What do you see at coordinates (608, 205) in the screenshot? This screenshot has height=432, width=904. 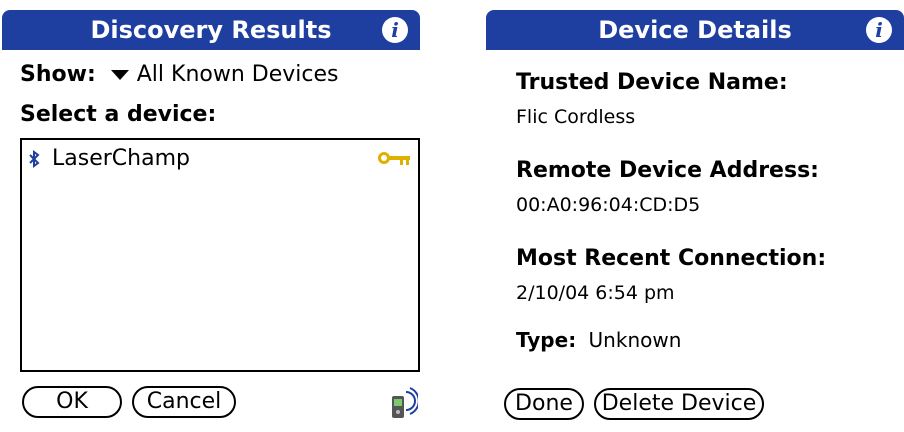 I see `address-value: 00:A0:96:04:CD:D5` at bounding box center [608, 205].